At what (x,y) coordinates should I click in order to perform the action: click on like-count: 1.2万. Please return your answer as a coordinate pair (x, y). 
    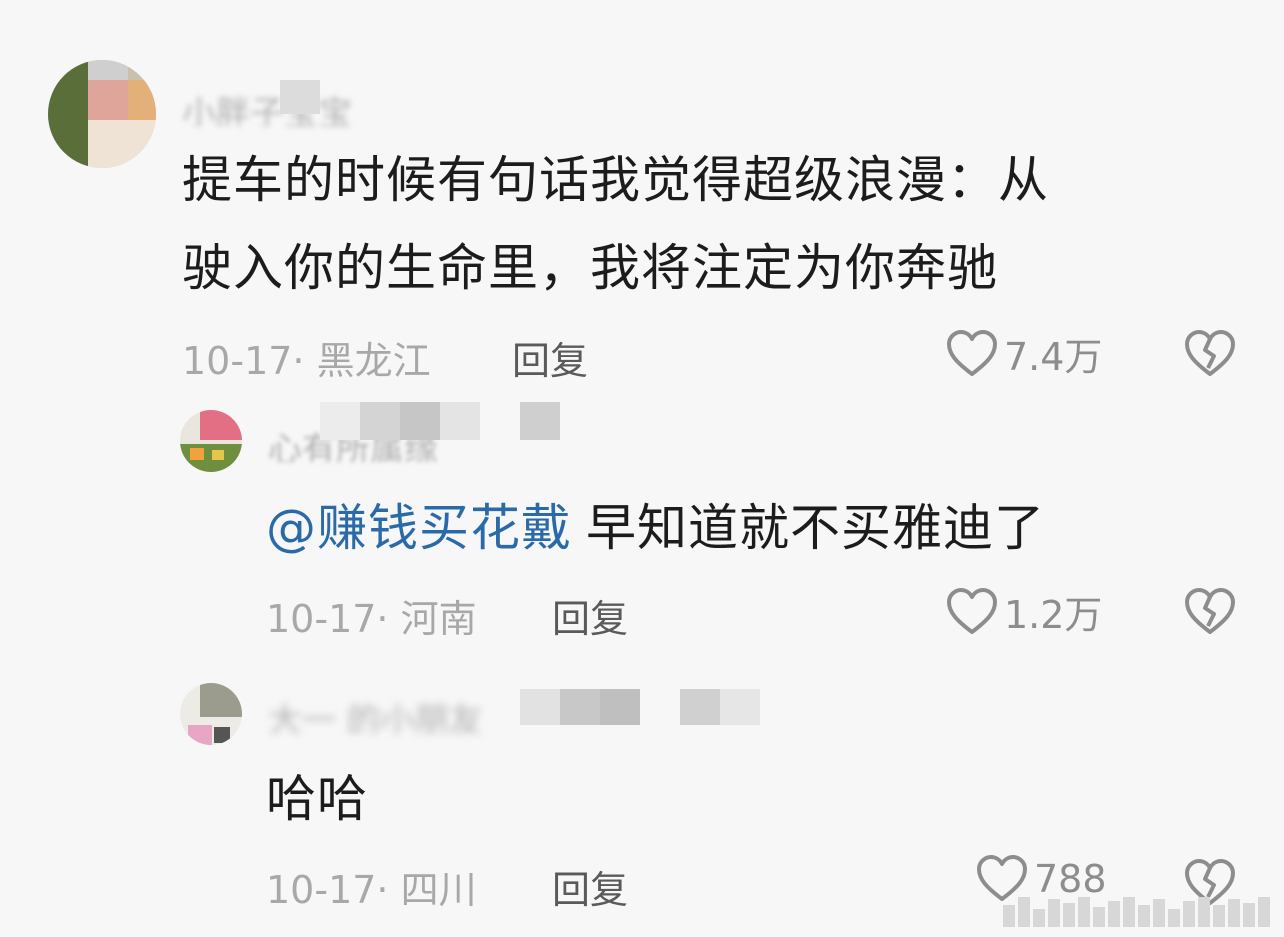
    Looking at the image, I should click on (1053, 615).